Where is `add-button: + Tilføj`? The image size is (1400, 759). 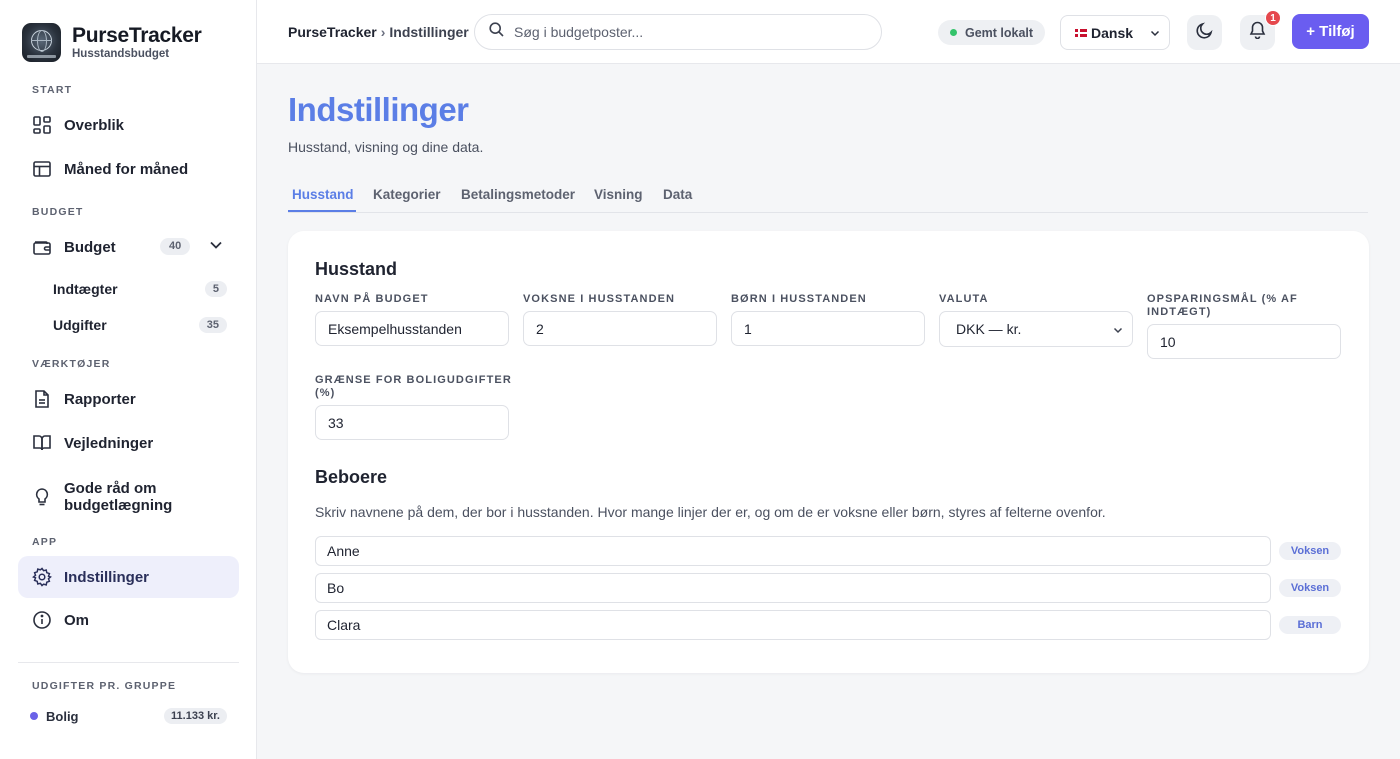
add-button: + Tilføj is located at coordinates (1330, 31).